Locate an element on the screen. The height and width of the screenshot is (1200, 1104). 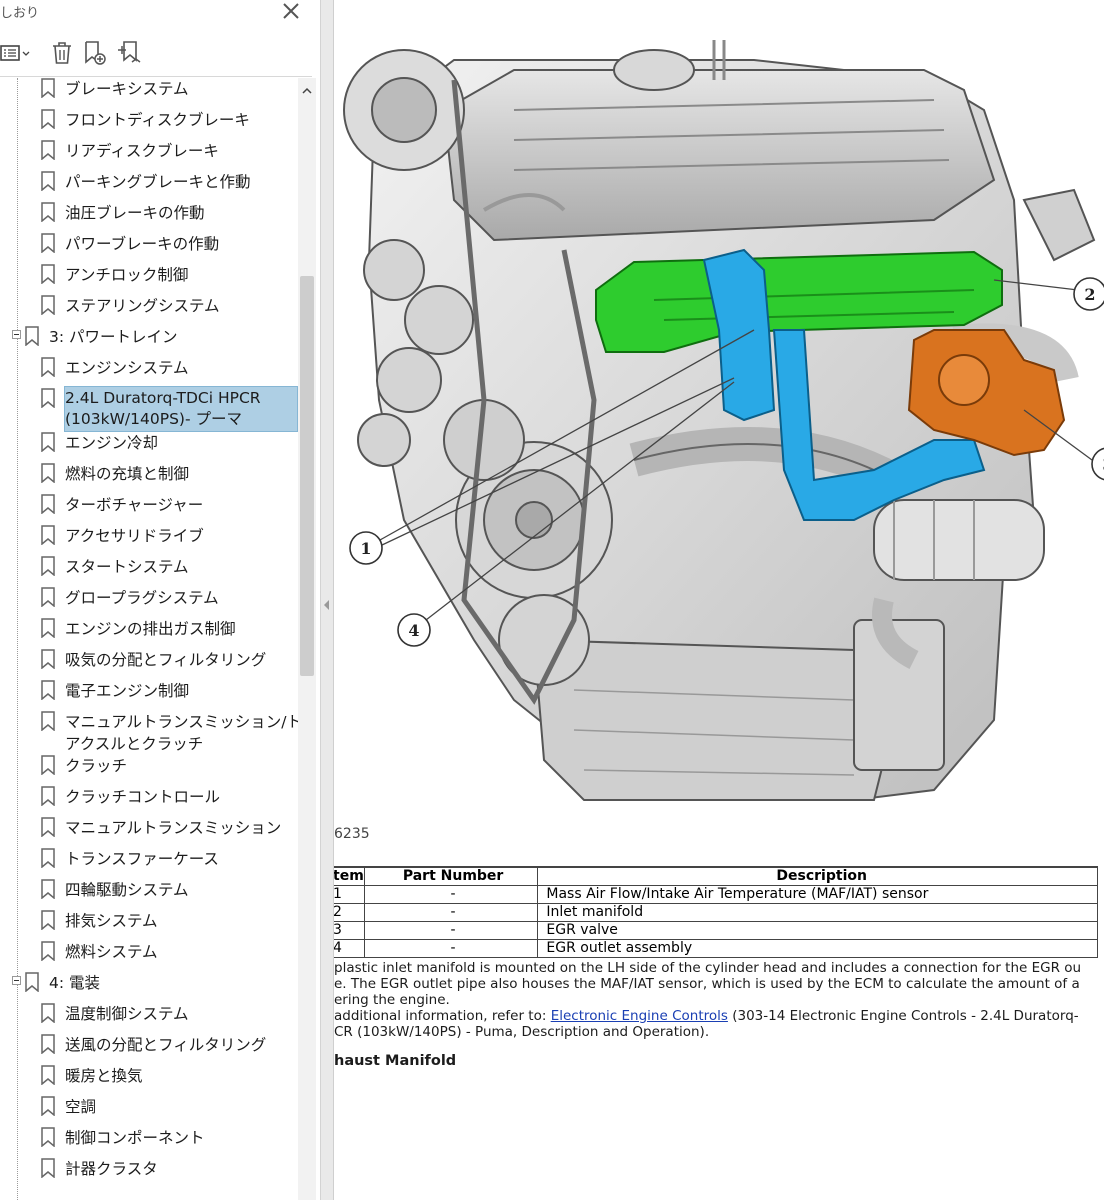
reference-prefix: additional information, refer to: is located at coordinates (442, 1016).